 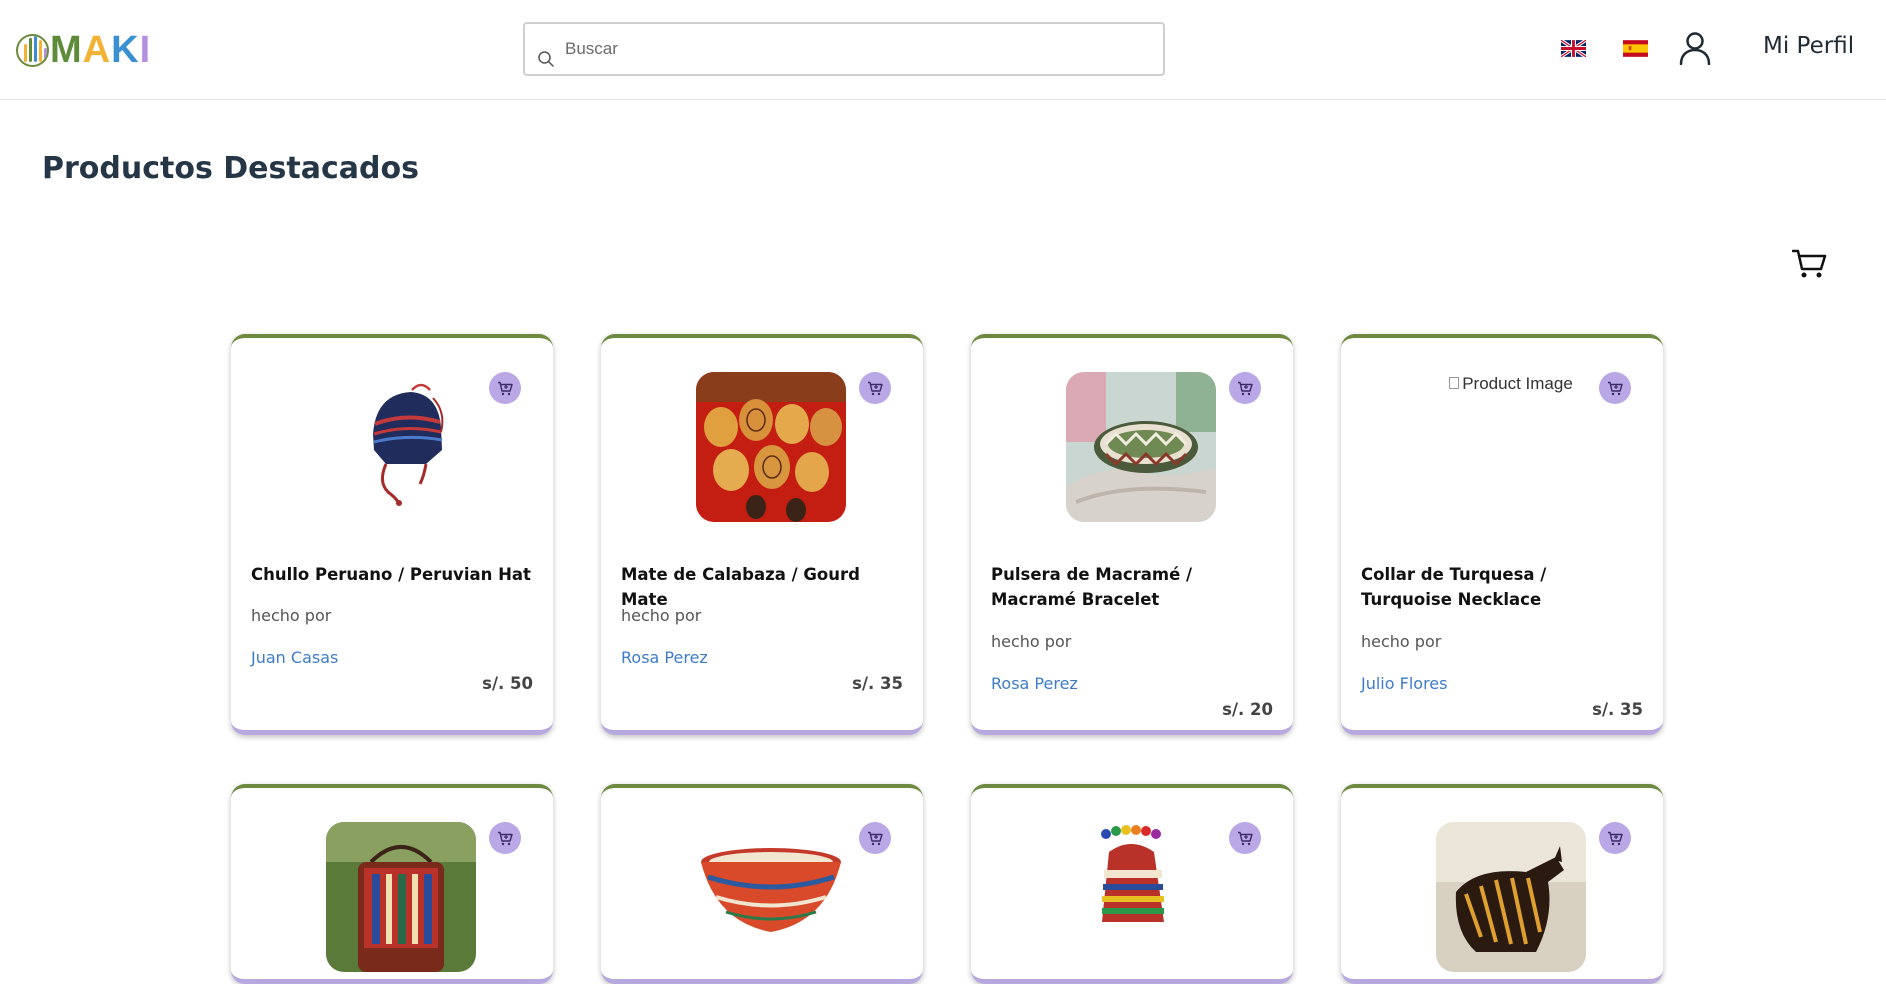 I want to click on product-image-chullo, so click(x=401, y=447).